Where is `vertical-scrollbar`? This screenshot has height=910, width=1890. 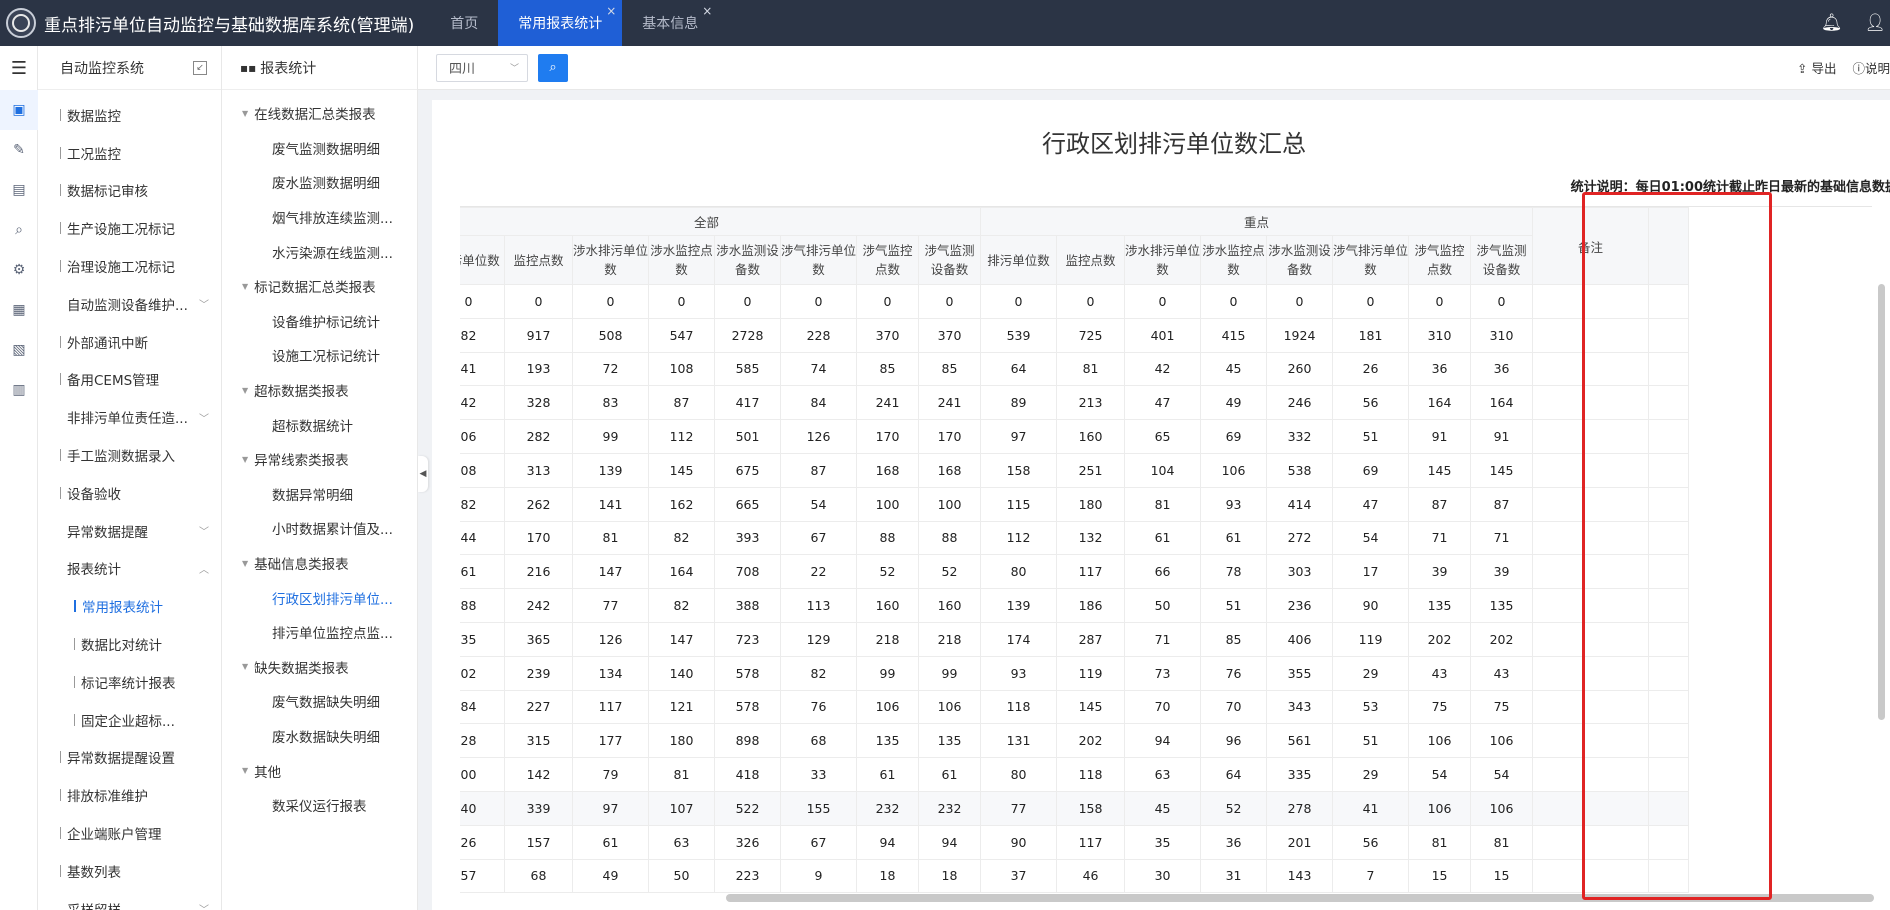 vertical-scrollbar is located at coordinates (1881, 502).